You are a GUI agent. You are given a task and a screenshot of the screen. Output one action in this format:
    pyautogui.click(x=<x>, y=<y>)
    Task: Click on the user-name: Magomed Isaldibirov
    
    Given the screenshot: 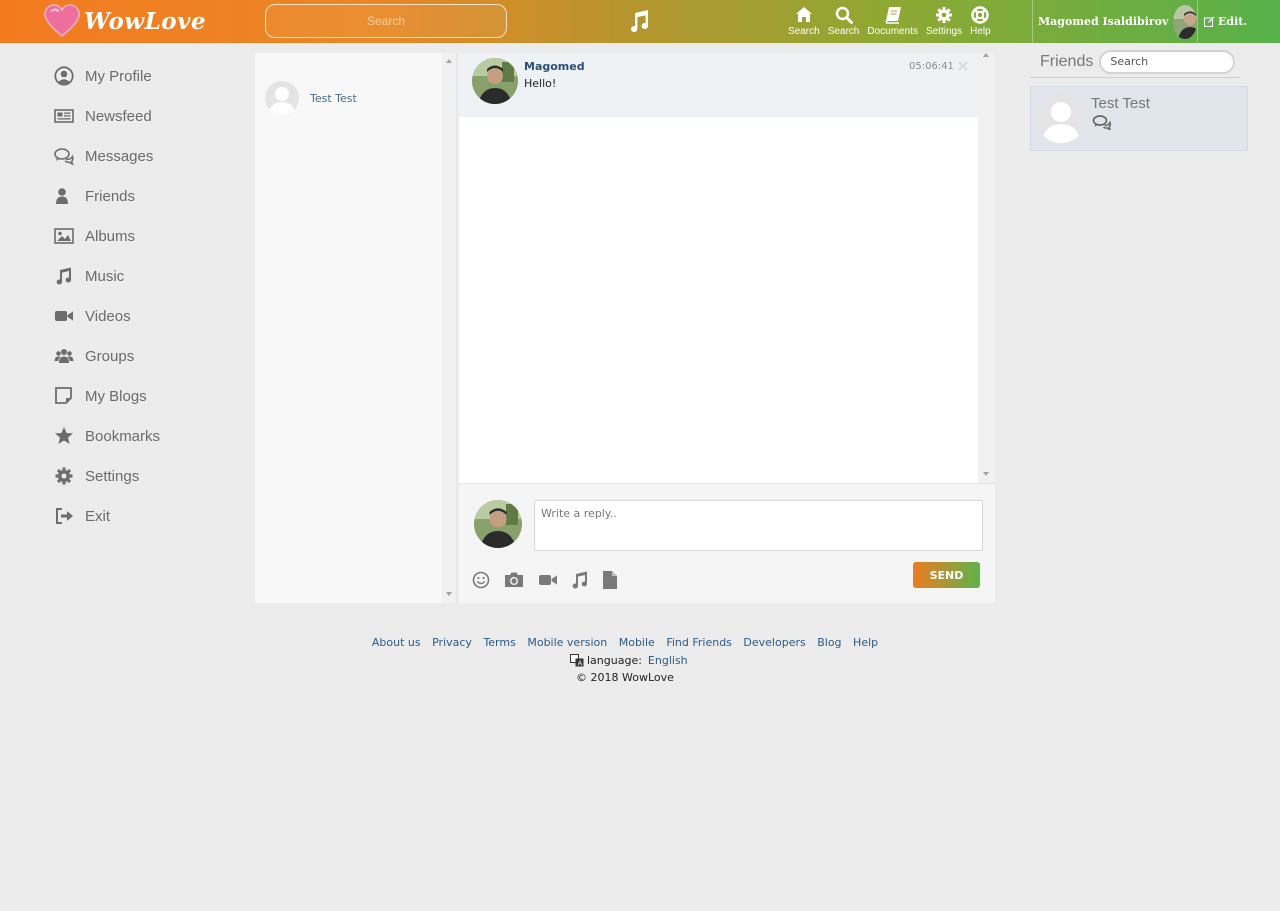 What is the action you would take?
    pyautogui.click(x=1103, y=21)
    